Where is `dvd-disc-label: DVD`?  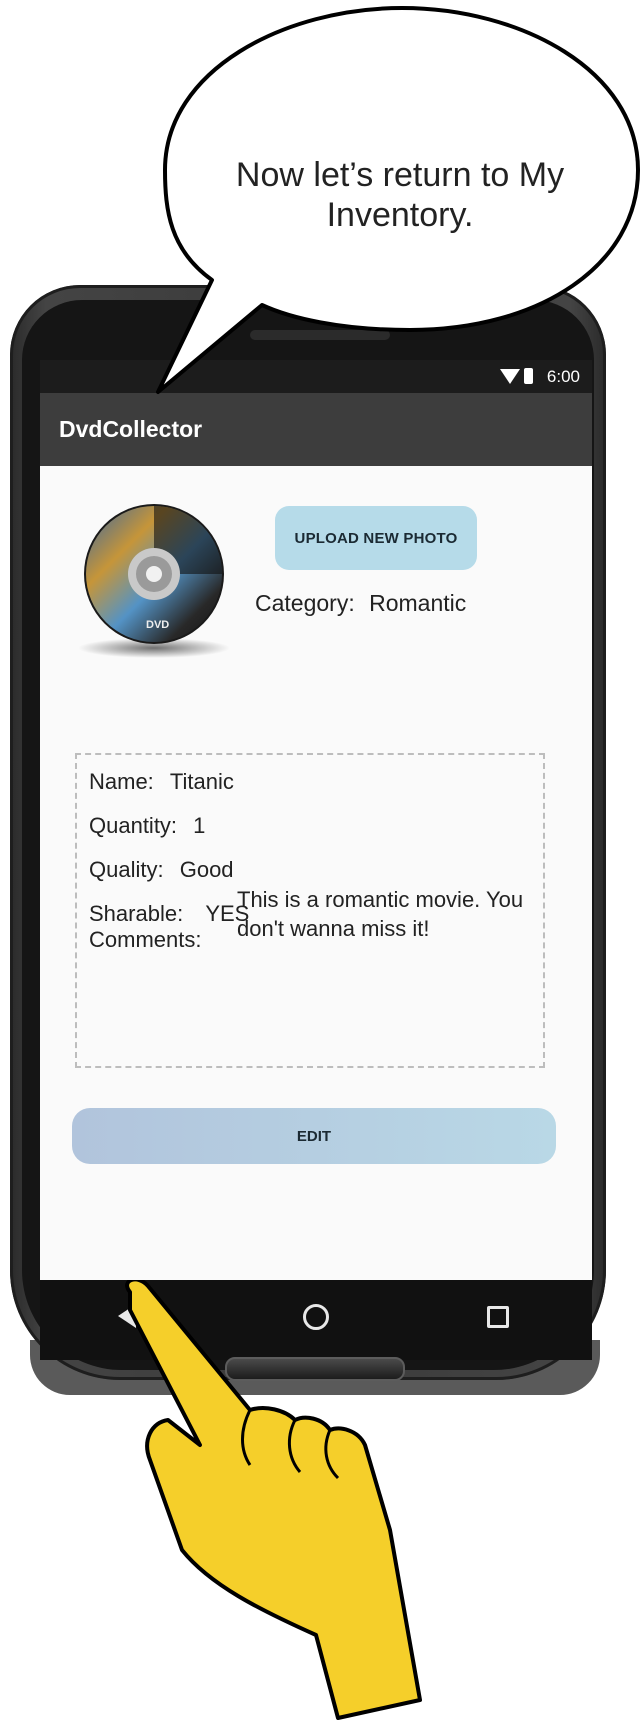 dvd-disc-label: DVD is located at coordinates (157, 625).